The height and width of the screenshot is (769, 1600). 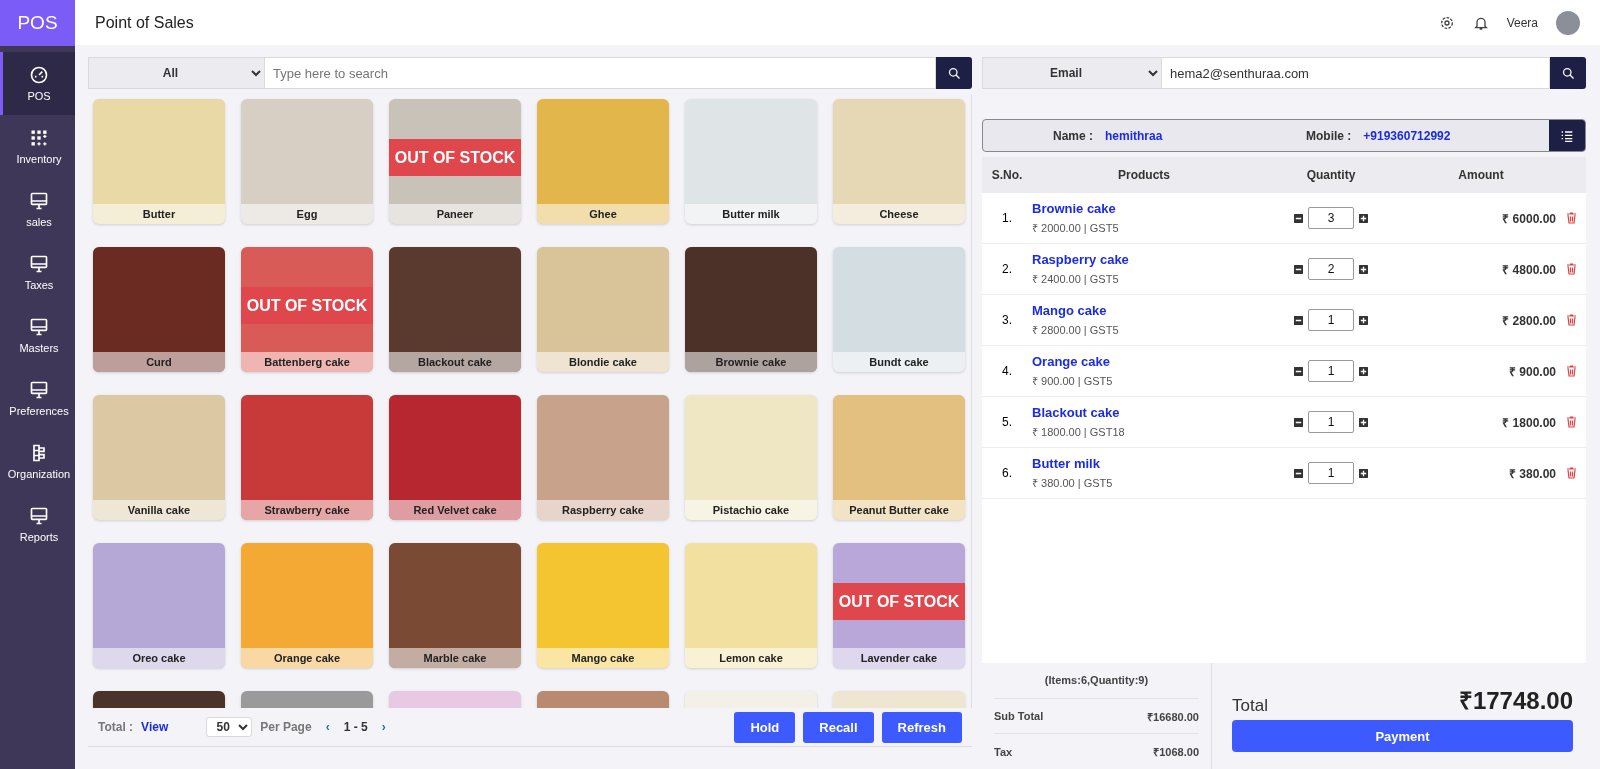 I want to click on product-link: Blackout cake, so click(x=1144, y=412).